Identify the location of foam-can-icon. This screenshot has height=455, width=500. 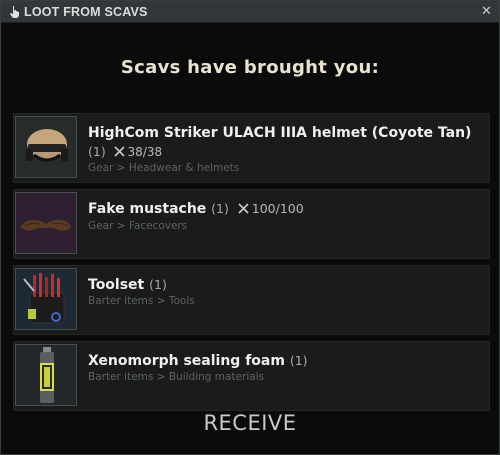
(46, 375).